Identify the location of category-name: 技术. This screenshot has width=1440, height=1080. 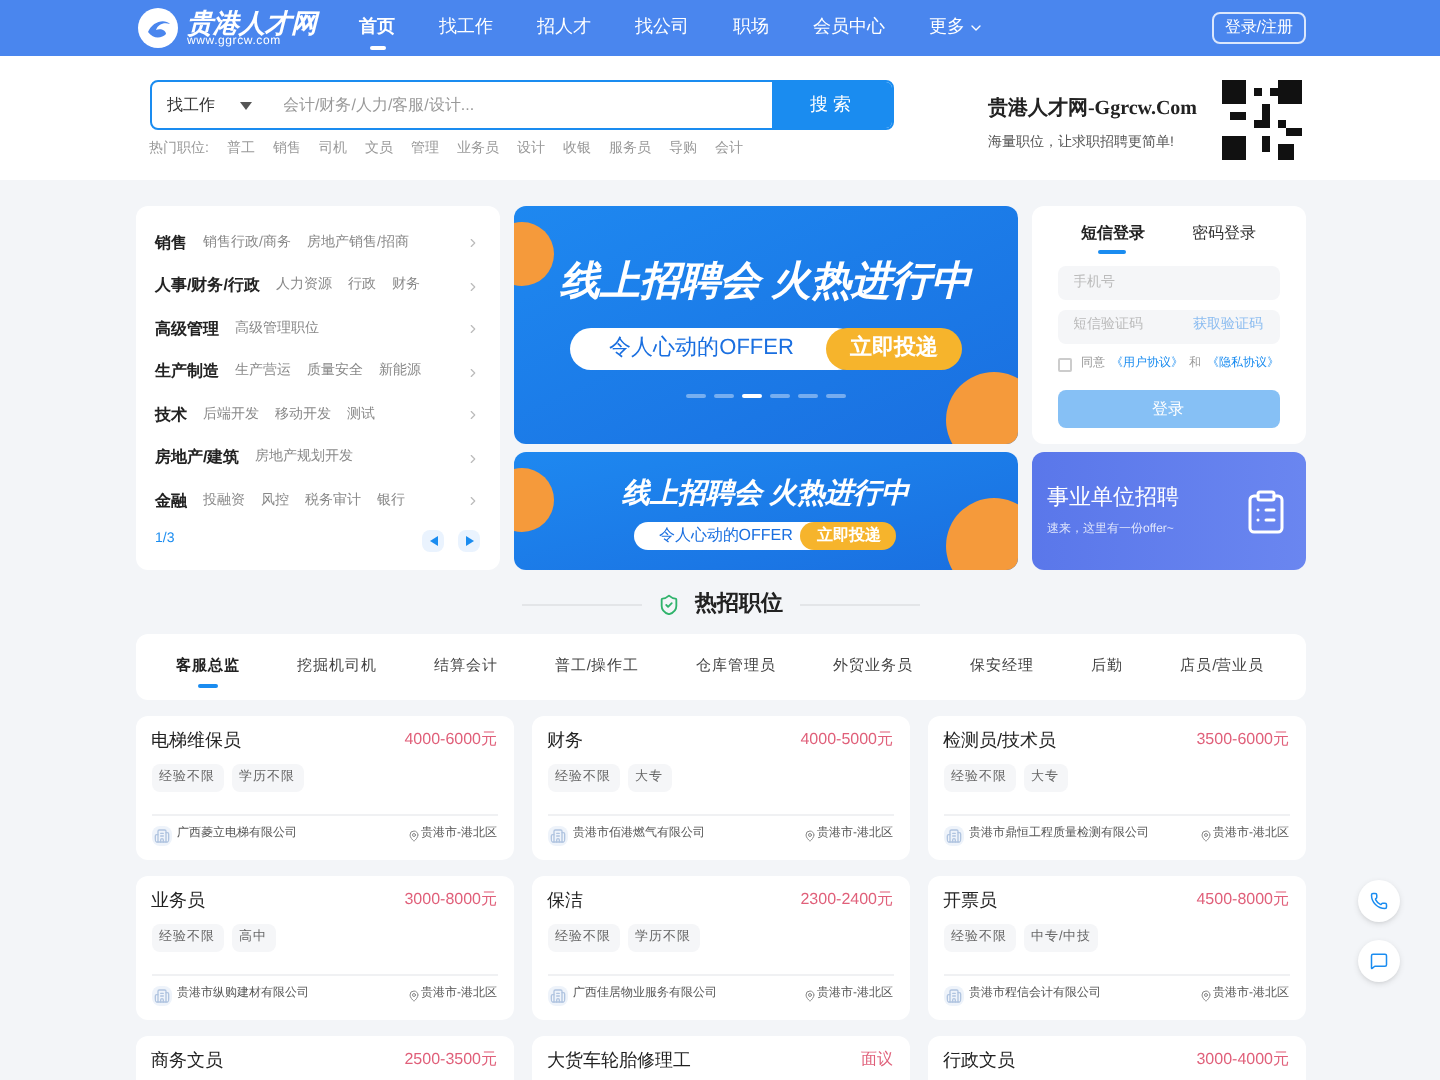
(171, 415).